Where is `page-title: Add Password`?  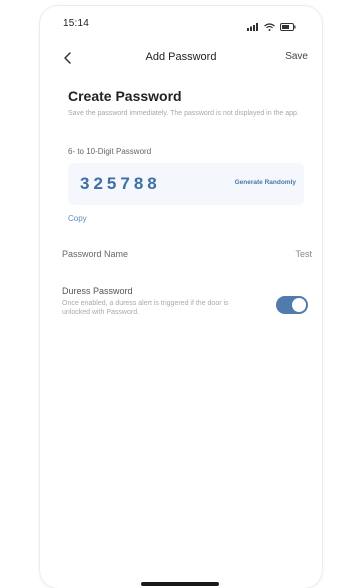
page-title: Add Password is located at coordinates (181, 57).